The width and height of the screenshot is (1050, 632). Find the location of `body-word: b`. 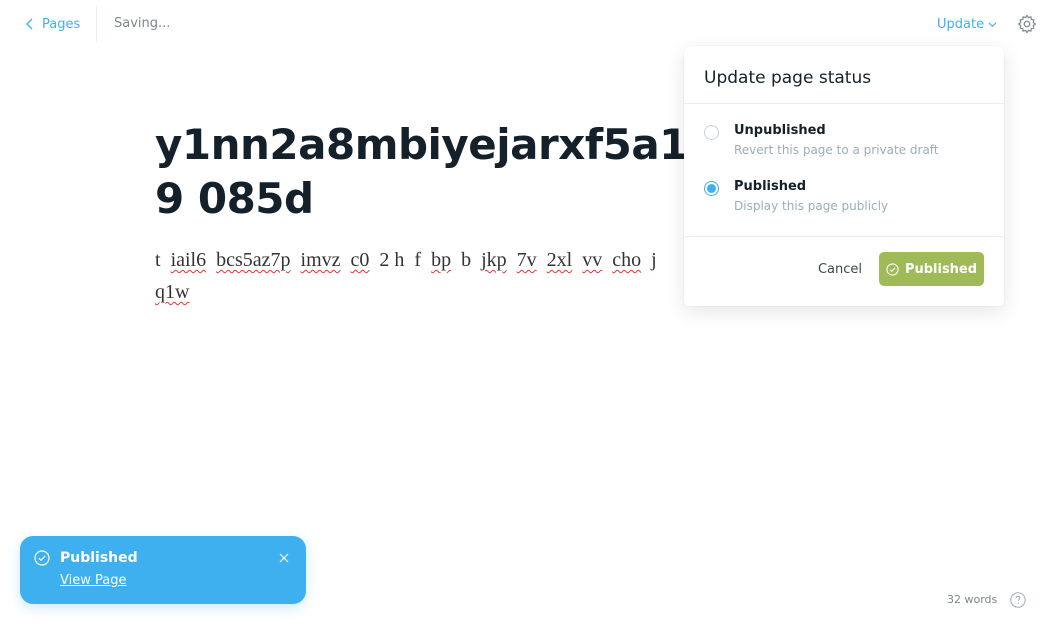

body-word: b is located at coordinates (466, 260).